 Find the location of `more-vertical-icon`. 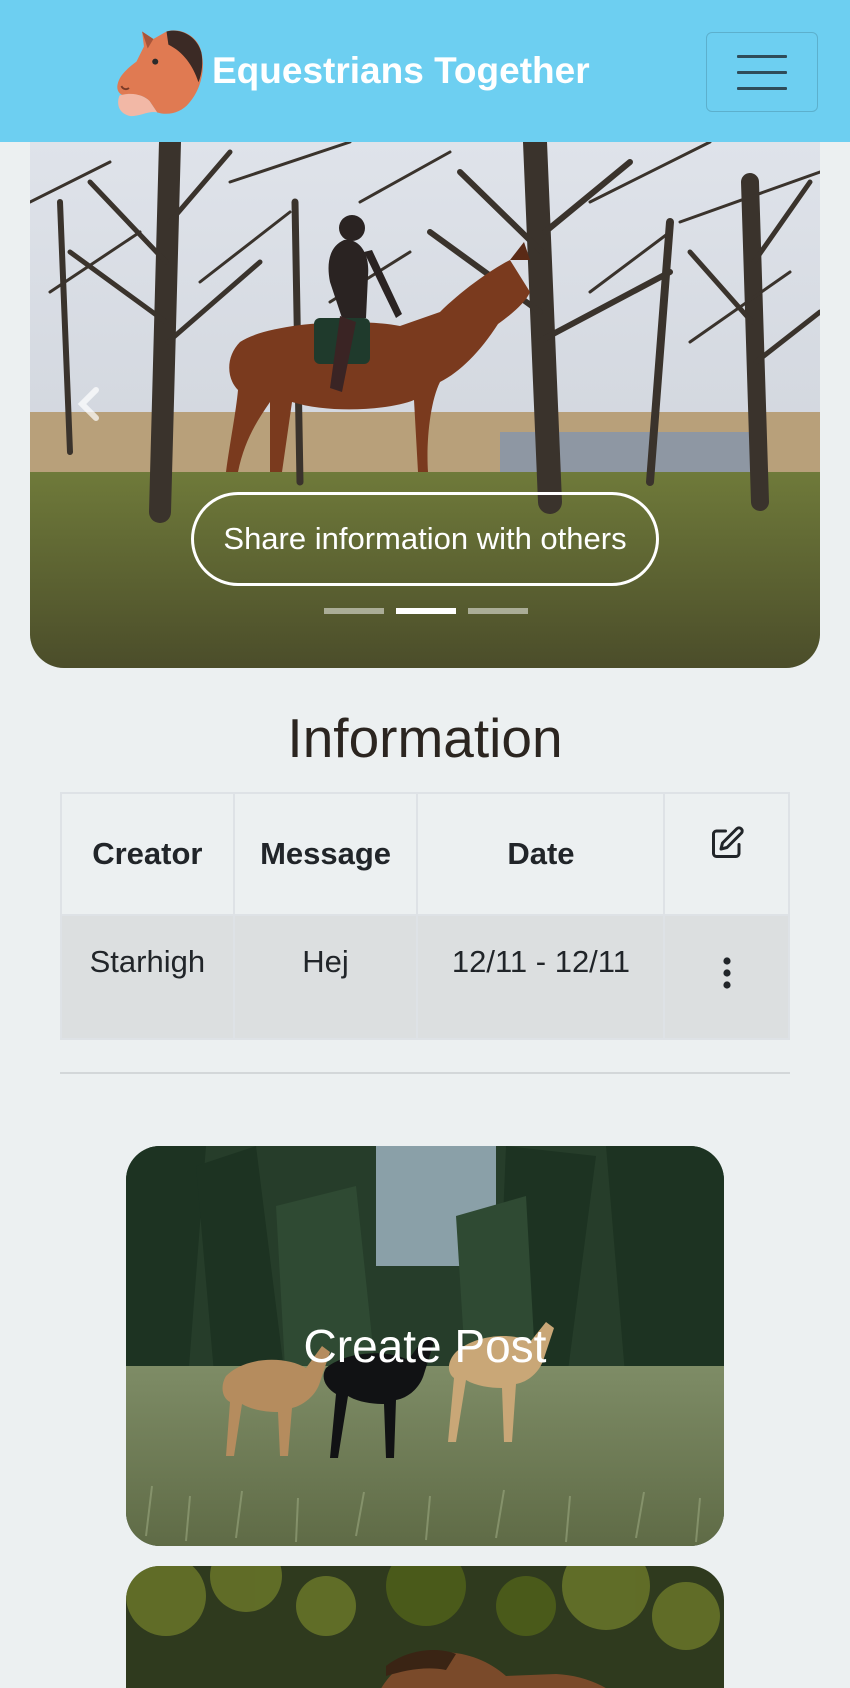

more-vertical-icon is located at coordinates (727, 973).